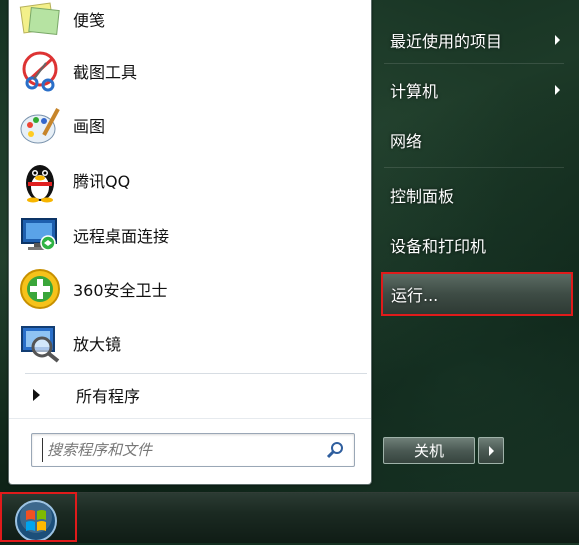 Image resolution: width=579 pixels, height=545 pixels. I want to click on taskbar, so click(289, 517).